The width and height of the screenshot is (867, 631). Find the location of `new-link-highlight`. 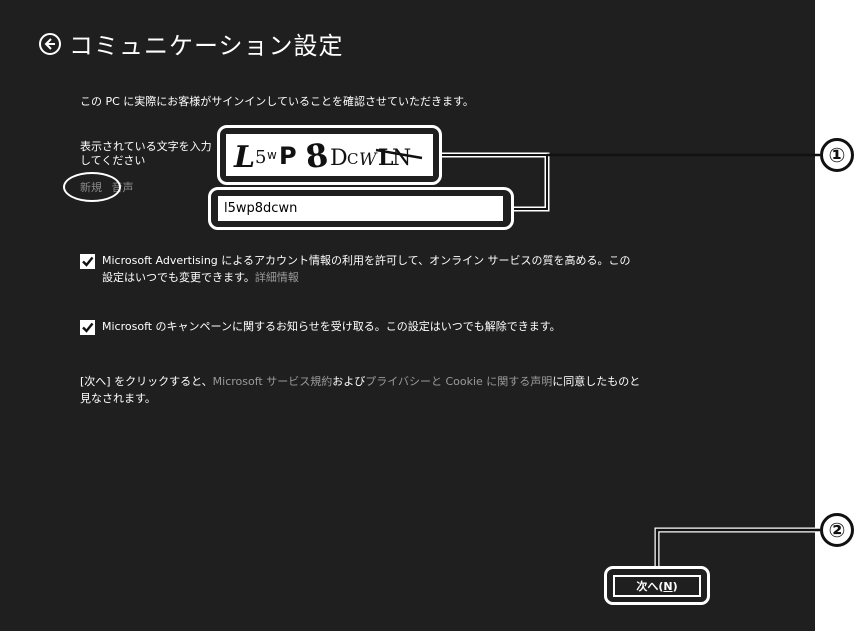

new-link-highlight is located at coordinates (92, 187).